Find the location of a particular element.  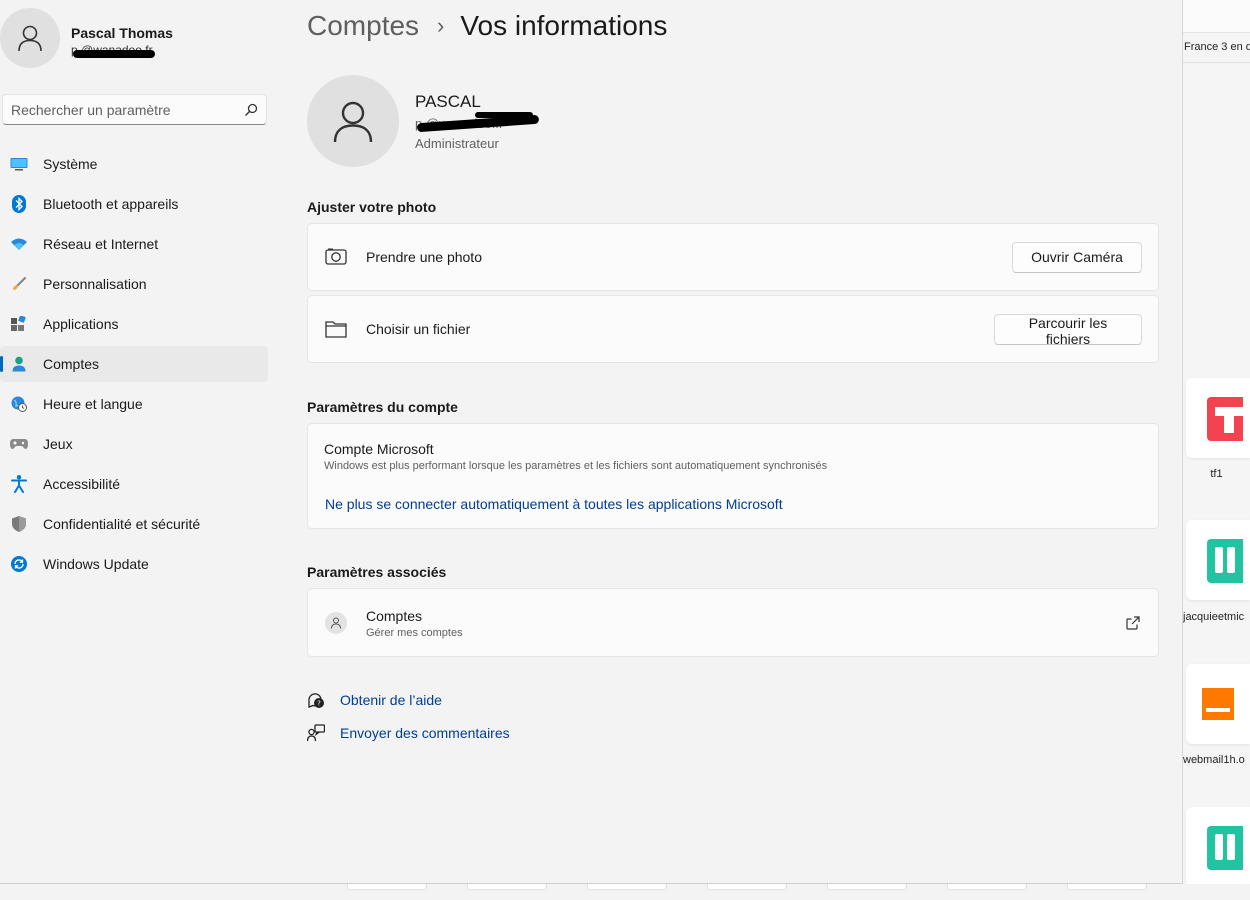

tf1-logo-icon is located at coordinates (1225, 419).